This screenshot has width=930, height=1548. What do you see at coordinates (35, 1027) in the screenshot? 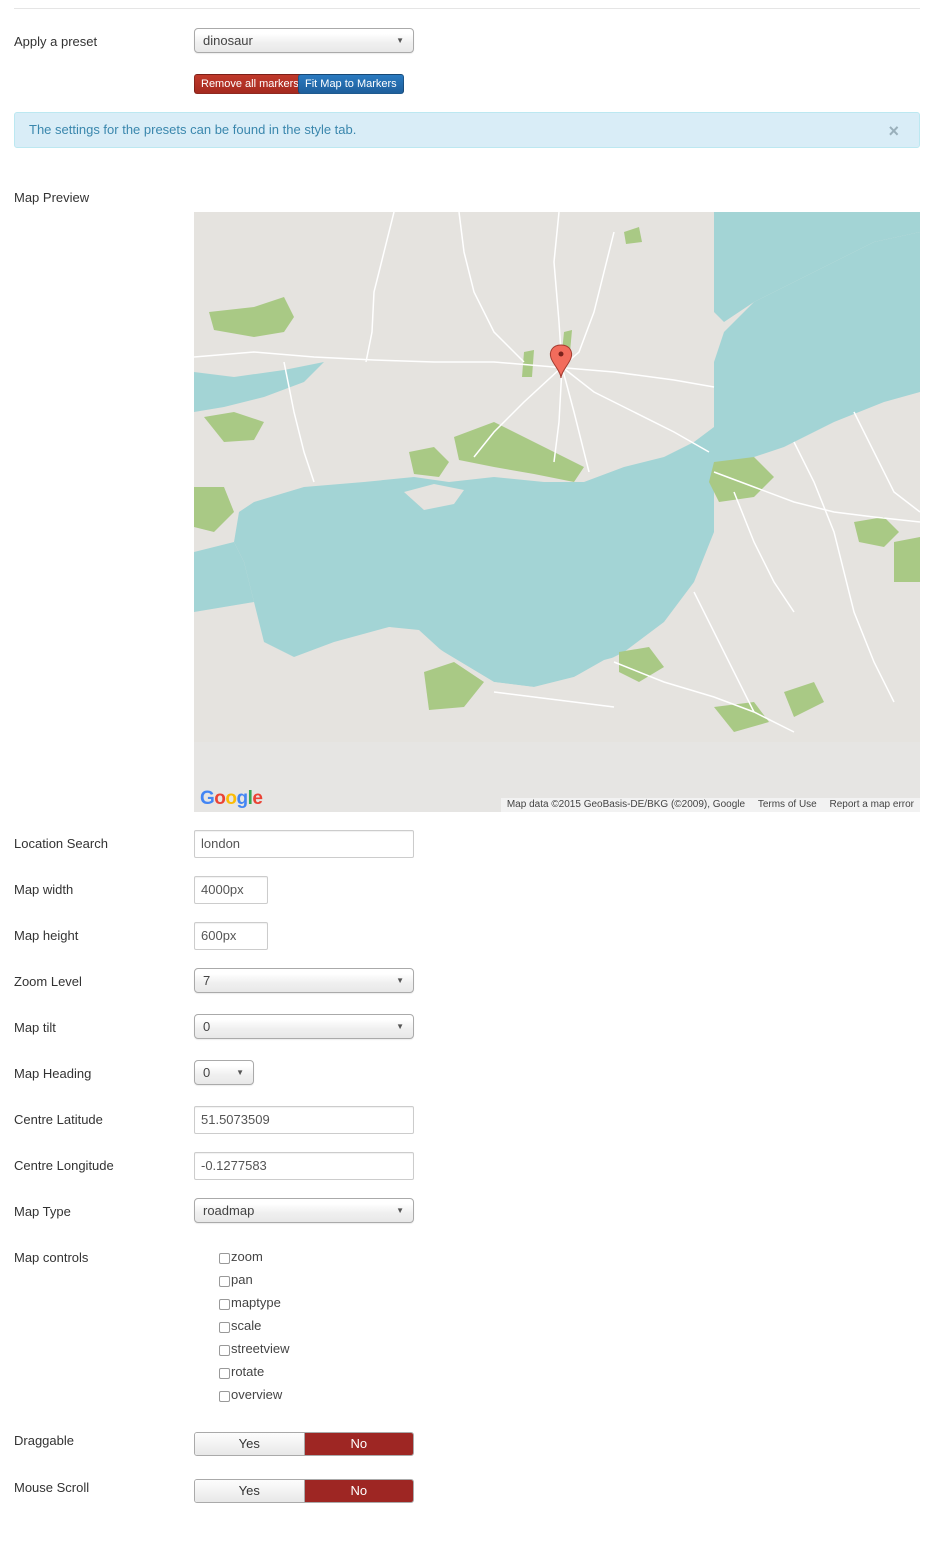
I see `map-tilt-label: Map tilt` at bounding box center [35, 1027].